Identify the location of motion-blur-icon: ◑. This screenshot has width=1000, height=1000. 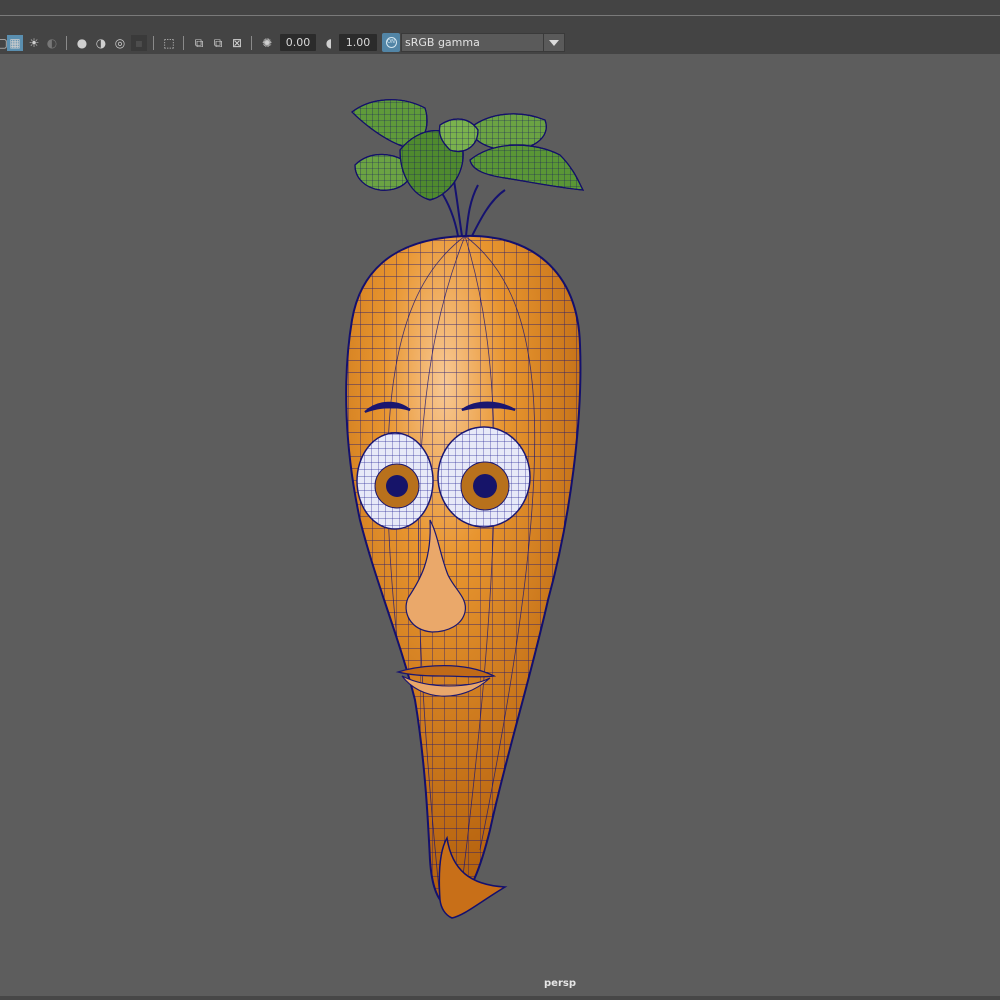
(101, 43).